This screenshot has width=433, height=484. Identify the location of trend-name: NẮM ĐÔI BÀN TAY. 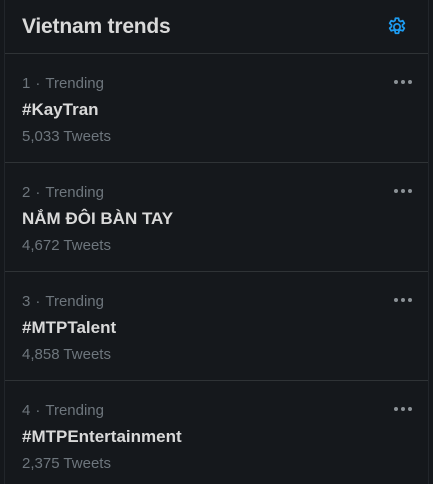
(98, 218).